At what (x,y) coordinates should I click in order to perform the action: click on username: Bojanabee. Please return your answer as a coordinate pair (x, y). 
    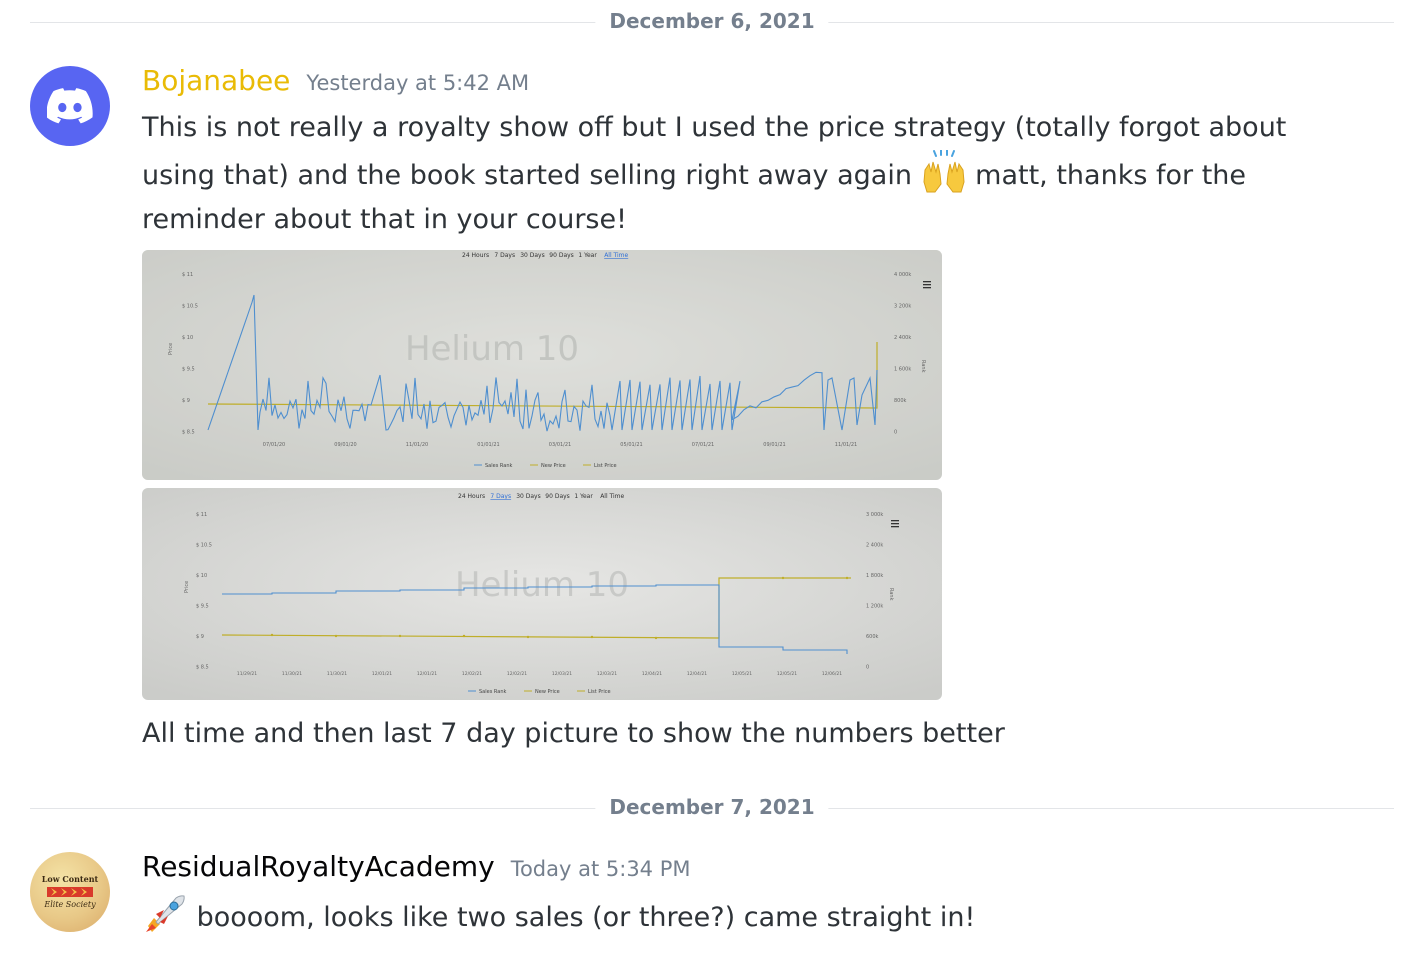
    Looking at the image, I should click on (216, 80).